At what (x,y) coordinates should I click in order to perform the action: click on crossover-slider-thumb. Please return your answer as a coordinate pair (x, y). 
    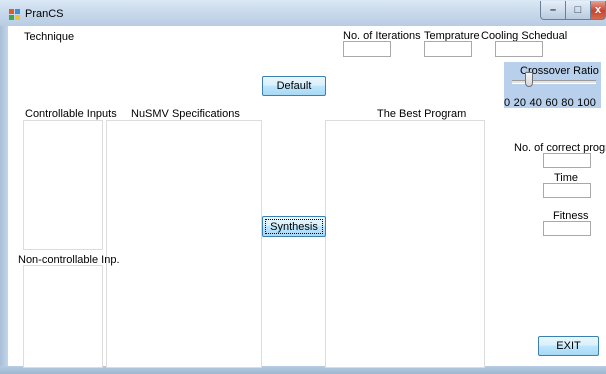
    Looking at the image, I should click on (529, 79).